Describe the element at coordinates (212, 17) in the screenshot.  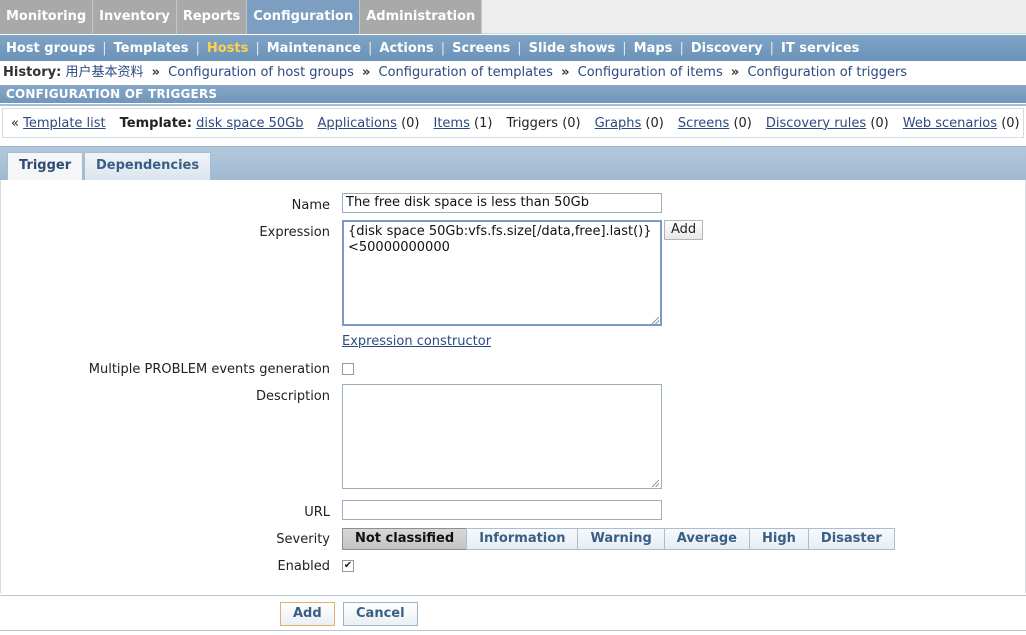
I see `main-menu-reports: Reports` at that location.